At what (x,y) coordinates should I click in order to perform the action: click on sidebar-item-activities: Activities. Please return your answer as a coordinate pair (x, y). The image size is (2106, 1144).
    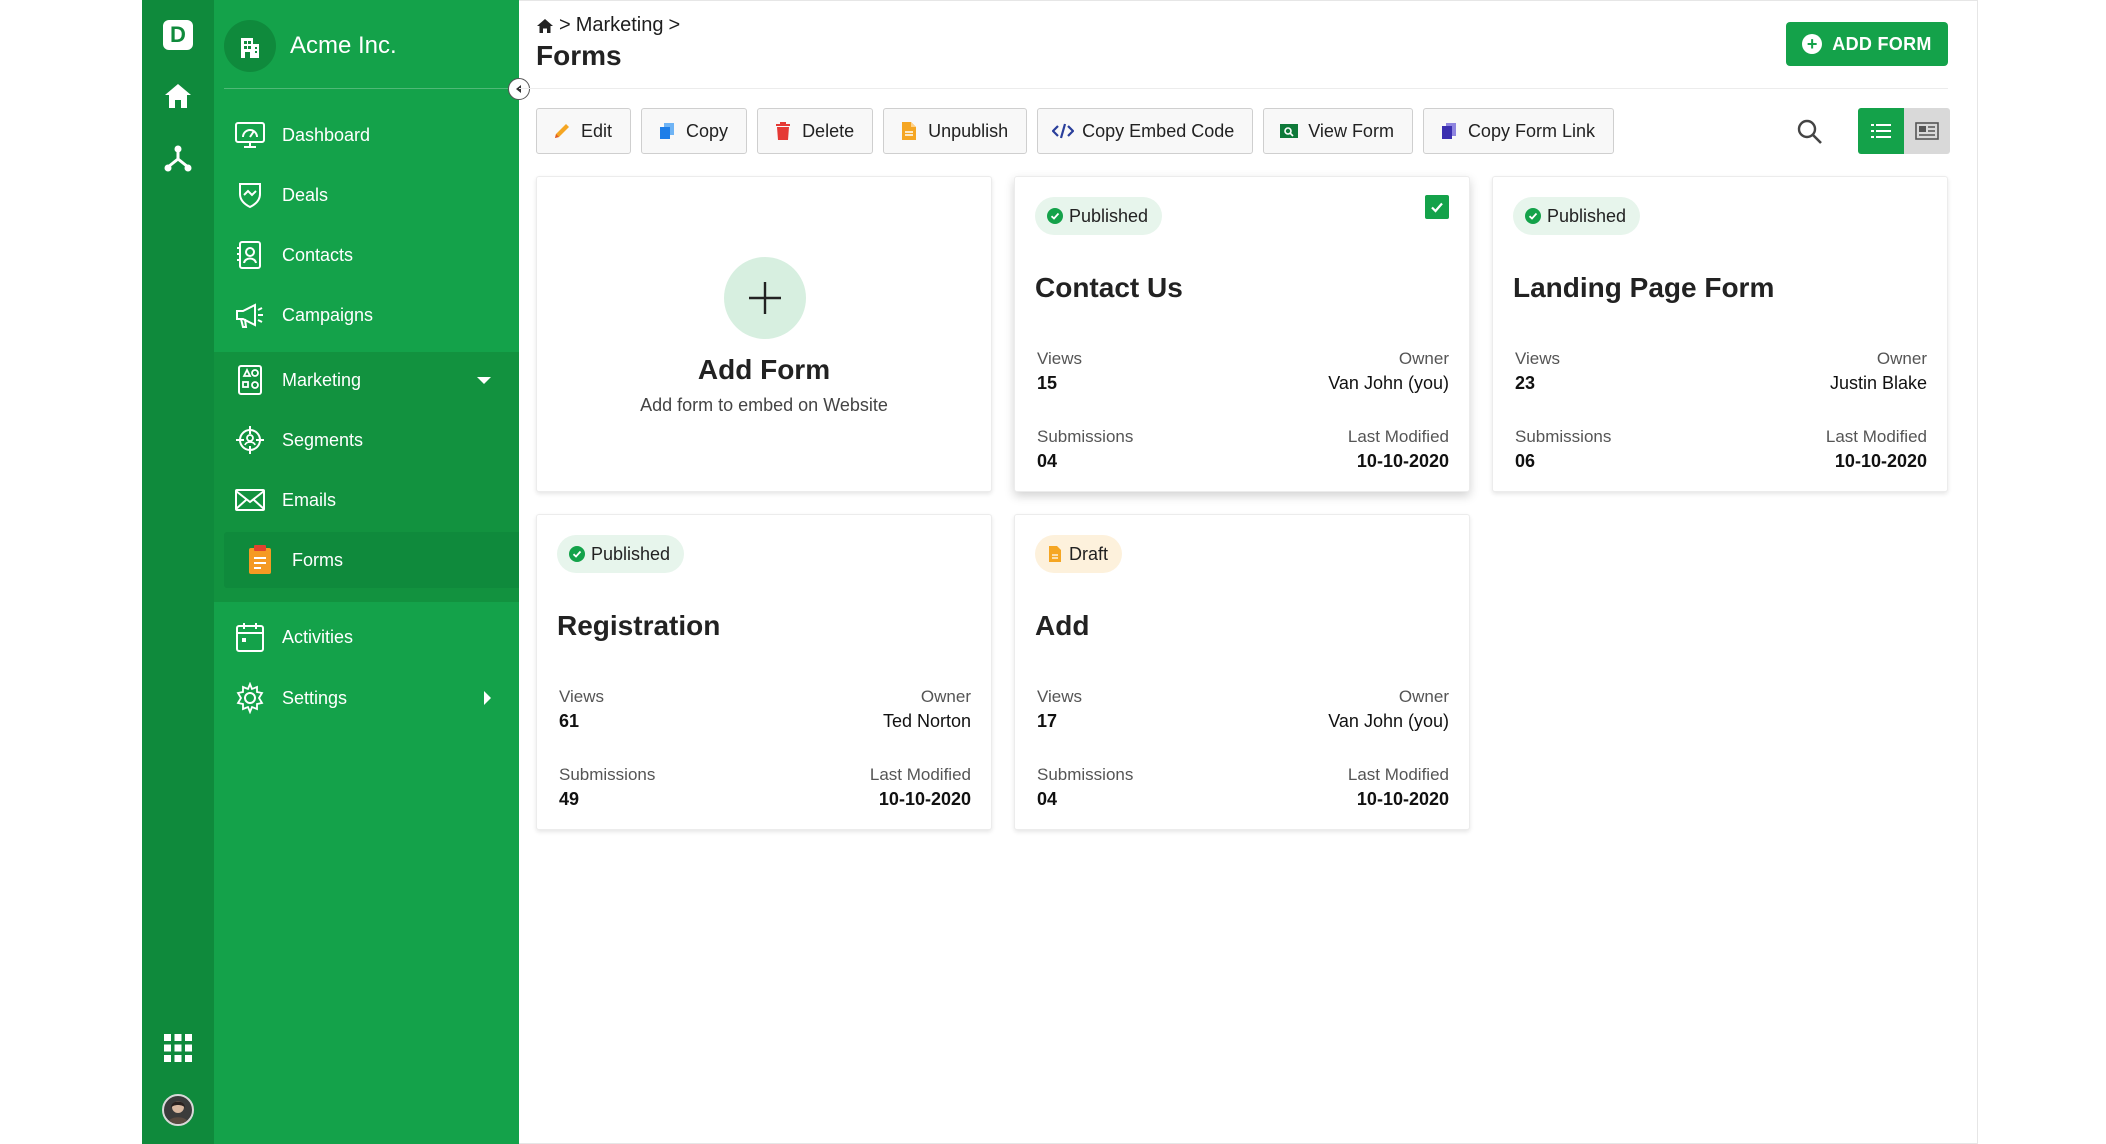
    Looking at the image, I should click on (366, 637).